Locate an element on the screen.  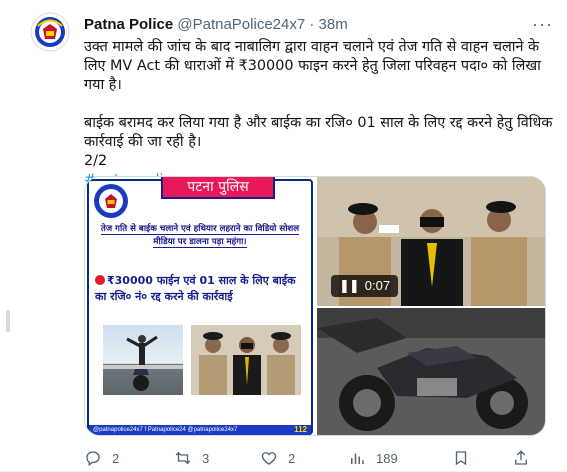
analytics-icon is located at coordinates (357, 458).